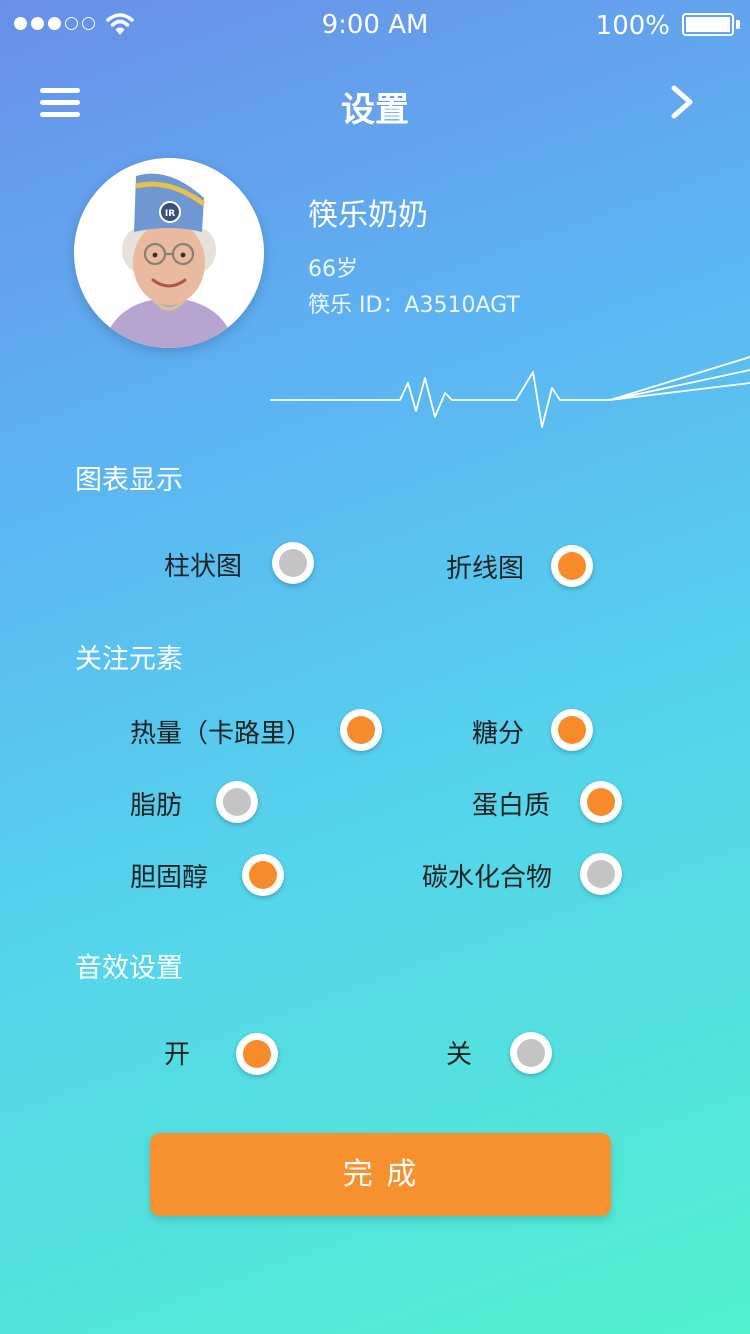 This screenshot has width=750, height=1334. Describe the element at coordinates (237, 802) in the screenshot. I see `radio-fat` at that location.